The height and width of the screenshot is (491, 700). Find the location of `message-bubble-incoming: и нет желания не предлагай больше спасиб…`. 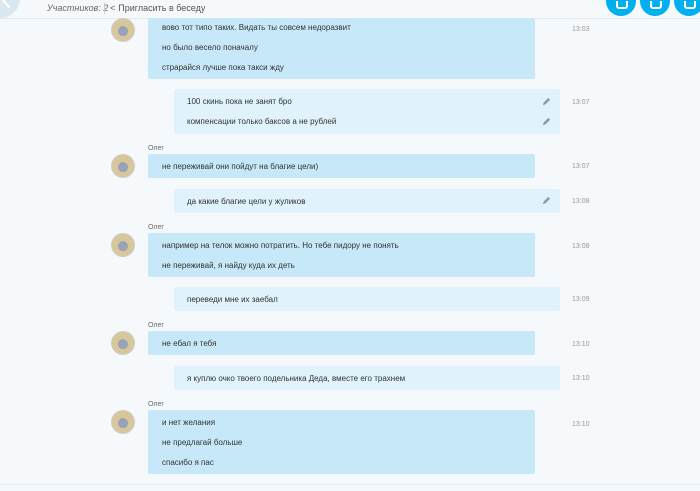

message-bubble-incoming: и нет желания не предлагай больше спасиб… is located at coordinates (341, 442).